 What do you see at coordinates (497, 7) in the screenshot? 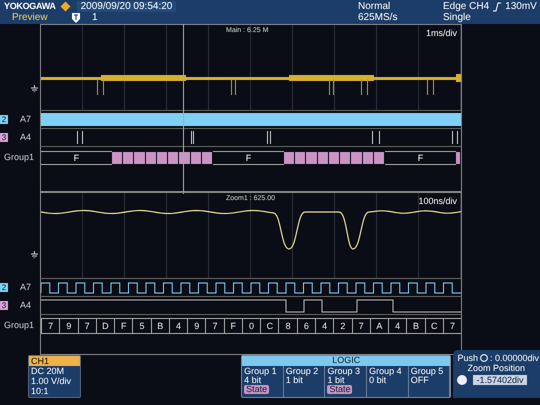
I see `rising-edge-icon` at bounding box center [497, 7].